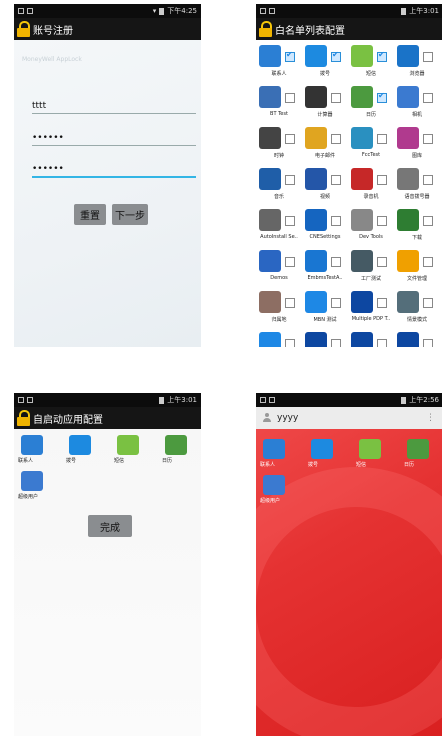 Image resolution: width=442 pixels, height=736 pixels. I want to click on app-label: 联系人, so click(279, 74).